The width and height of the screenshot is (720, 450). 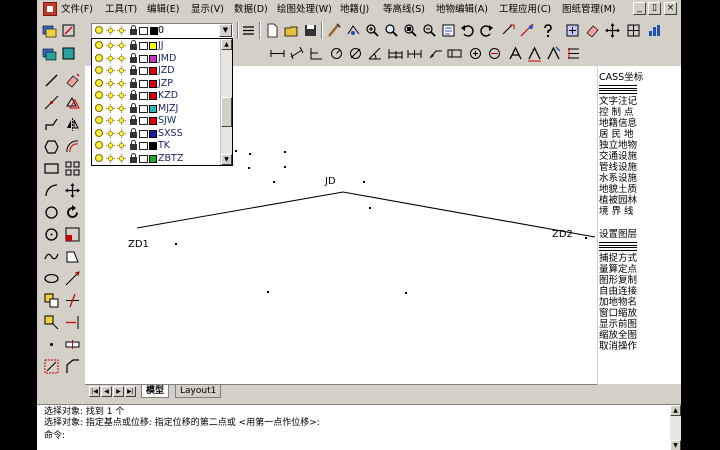 I want to click on scroll-down-icon: ▼, so click(x=675, y=445).